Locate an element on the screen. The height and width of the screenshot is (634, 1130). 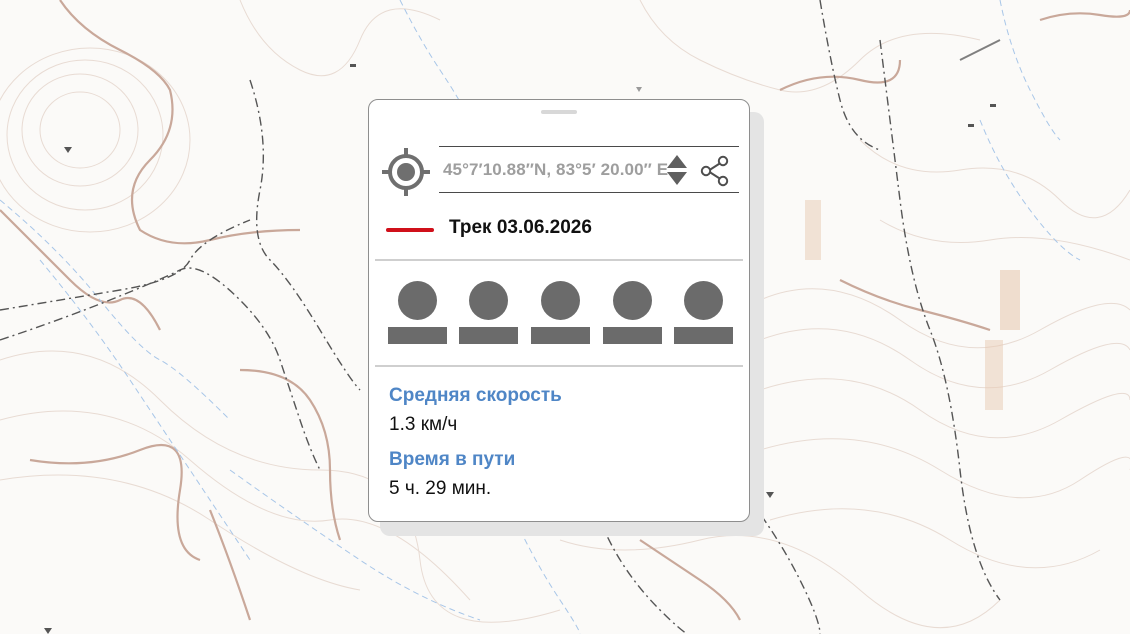
coordinate-format-toggle is located at coordinates (677, 170).